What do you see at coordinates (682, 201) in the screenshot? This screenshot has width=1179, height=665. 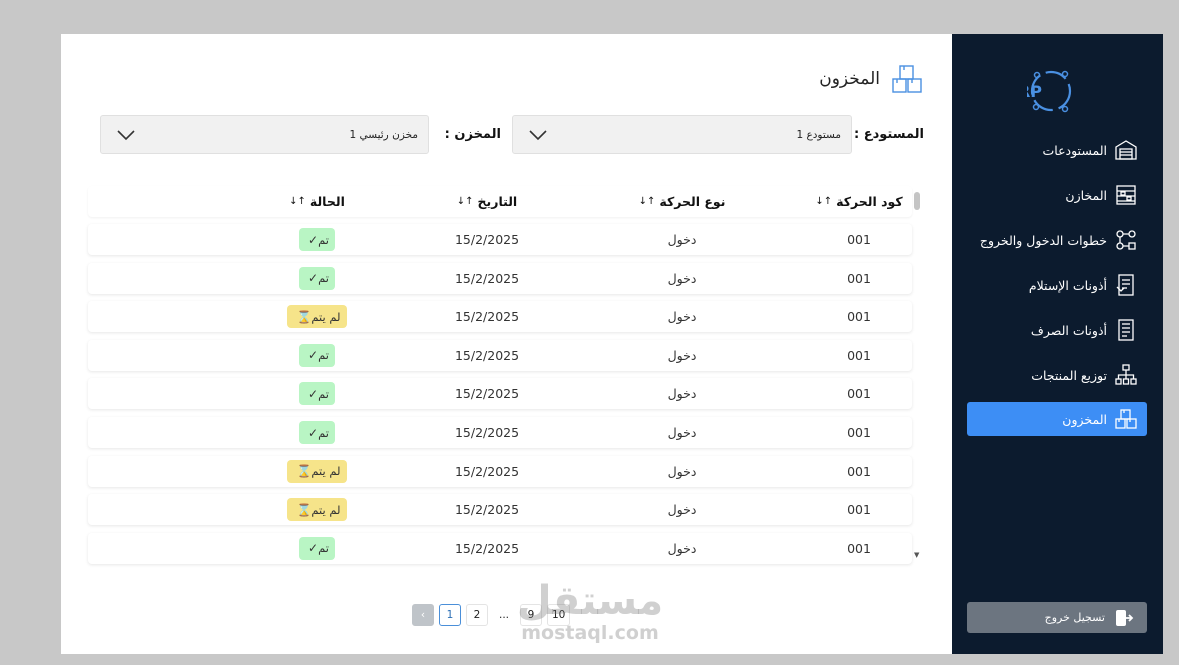 I see `column-header-type: نوع الحركة ↑↓` at bounding box center [682, 201].